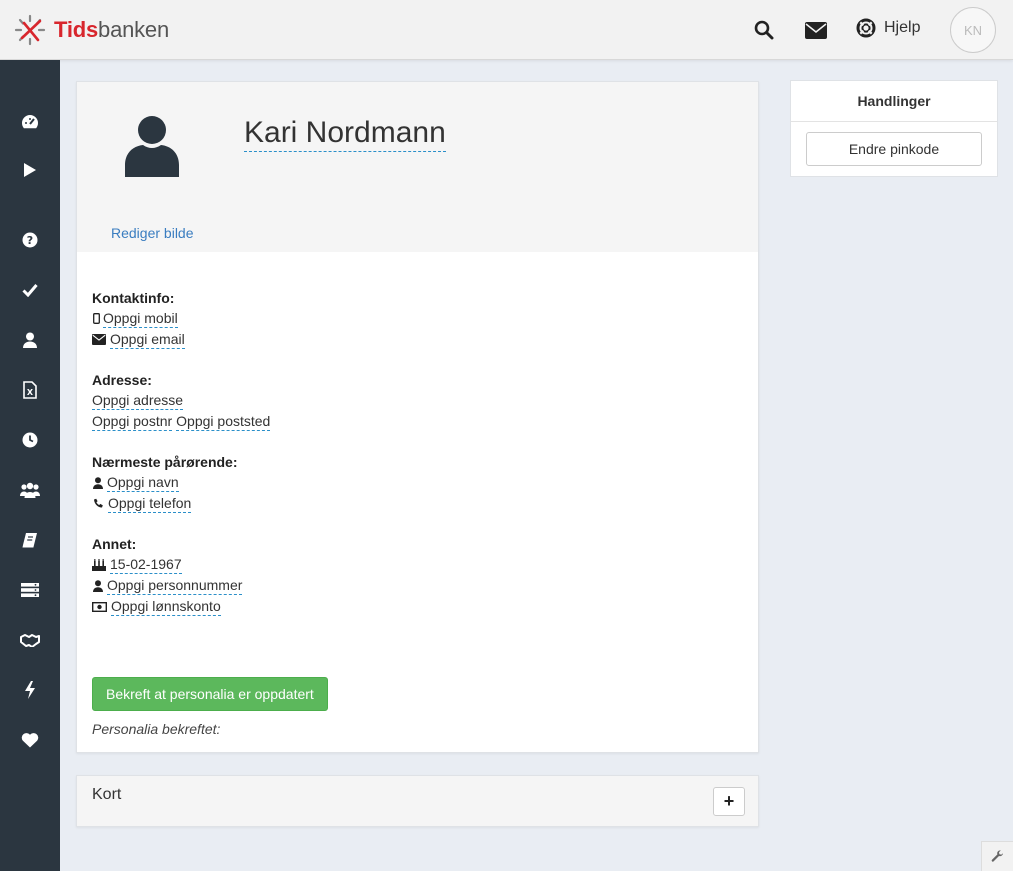 This screenshot has width=1013, height=871. I want to click on users-icon, so click(30, 490).